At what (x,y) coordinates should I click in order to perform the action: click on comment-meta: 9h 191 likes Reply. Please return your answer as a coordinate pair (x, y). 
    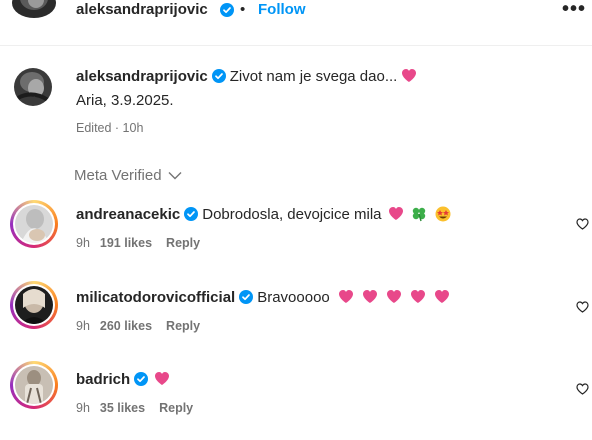
    Looking at the image, I should click on (138, 243).